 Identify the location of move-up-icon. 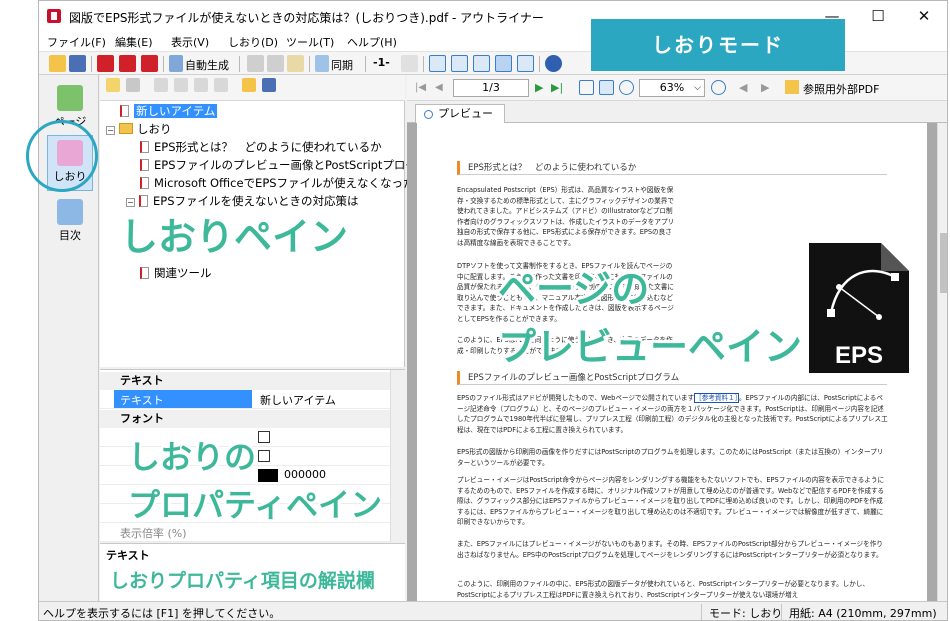
(181, 85).